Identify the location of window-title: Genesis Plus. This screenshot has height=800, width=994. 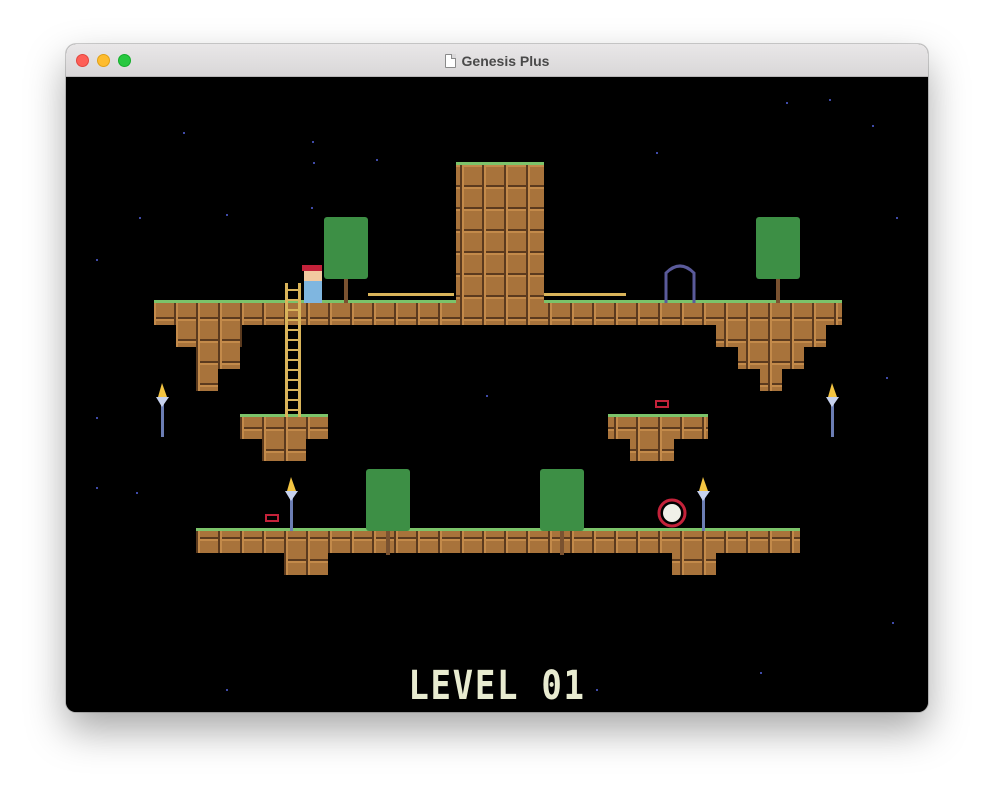
(505, 60).